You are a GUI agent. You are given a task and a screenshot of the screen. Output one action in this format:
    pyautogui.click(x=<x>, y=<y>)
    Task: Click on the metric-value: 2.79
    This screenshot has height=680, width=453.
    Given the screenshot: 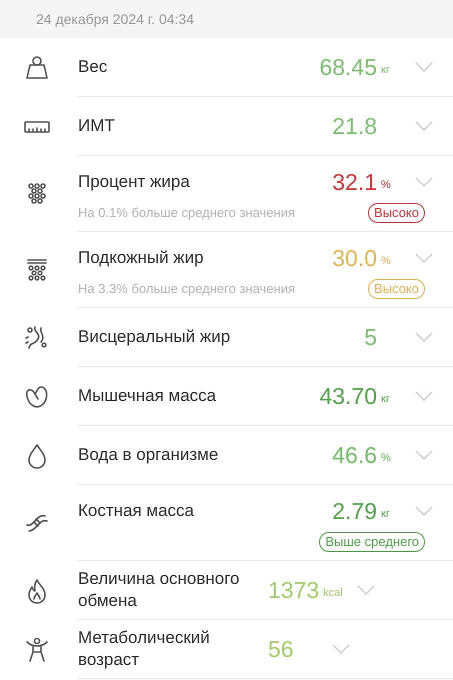 What is the action you would take?
    pyautogui.click(x=354, y=511)
    